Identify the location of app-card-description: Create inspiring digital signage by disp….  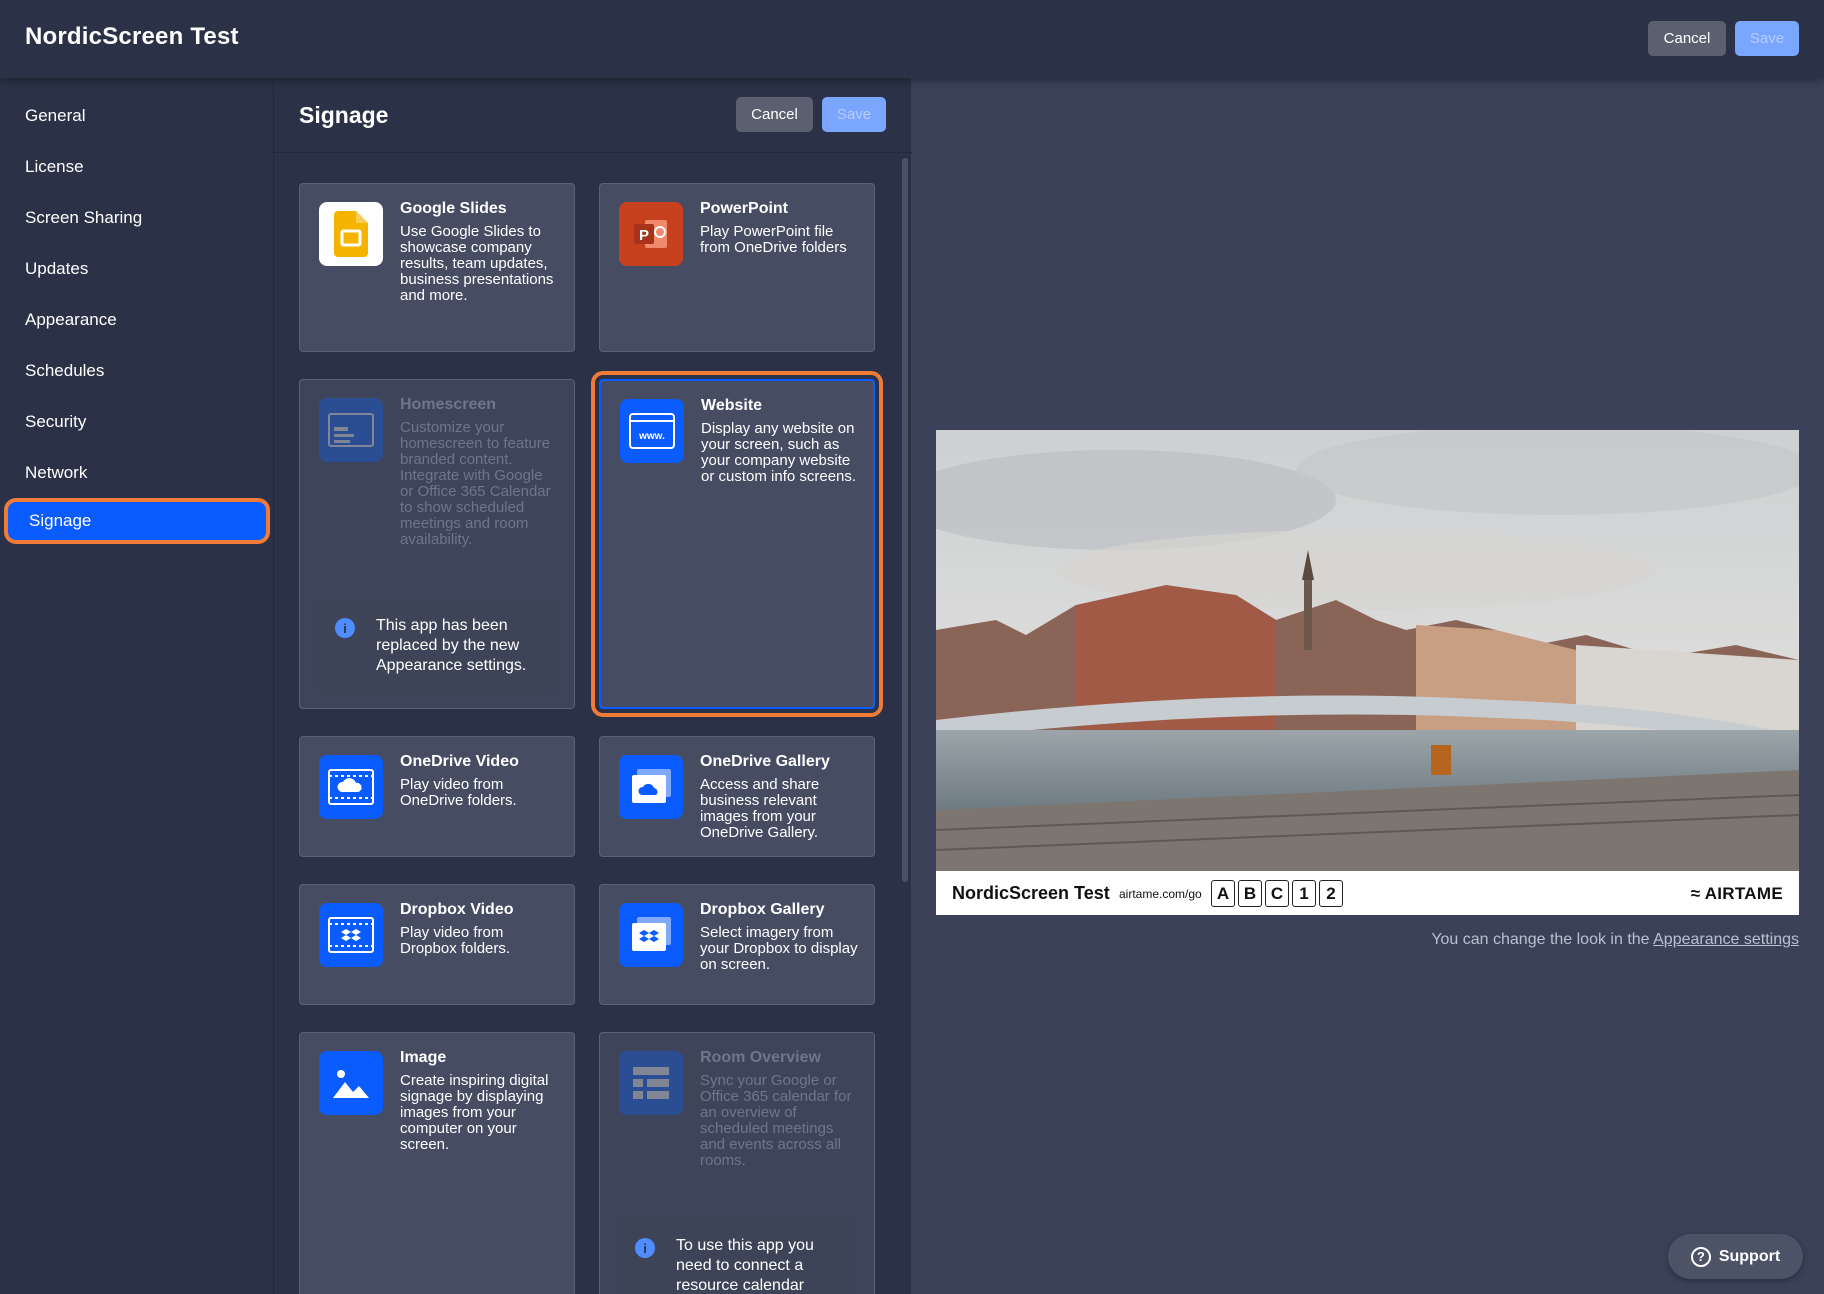
(474, 1112).